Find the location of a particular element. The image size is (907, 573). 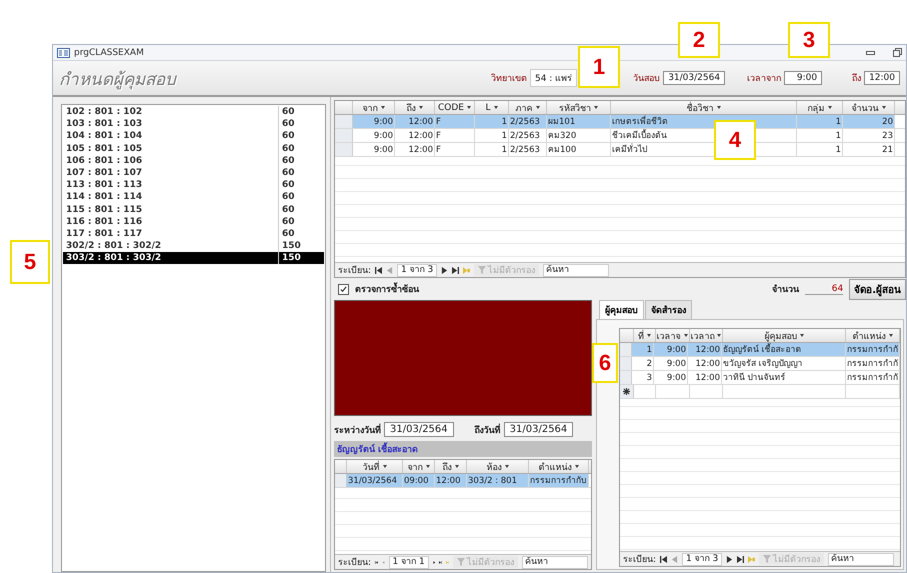

column-header: รหัสวิชา is located at coordinates (579, 107).